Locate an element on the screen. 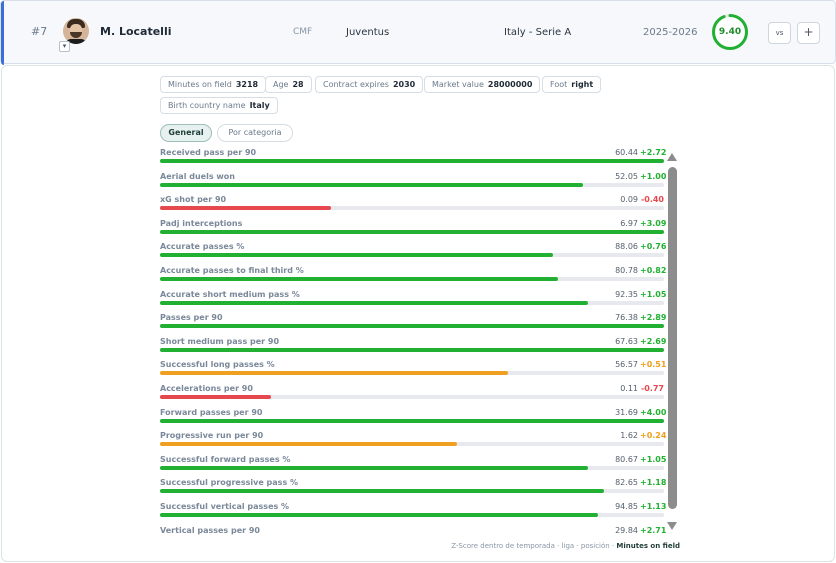 The image size is (836, 563). metric-delta: +2.69 is located at coordinates (653, 341).